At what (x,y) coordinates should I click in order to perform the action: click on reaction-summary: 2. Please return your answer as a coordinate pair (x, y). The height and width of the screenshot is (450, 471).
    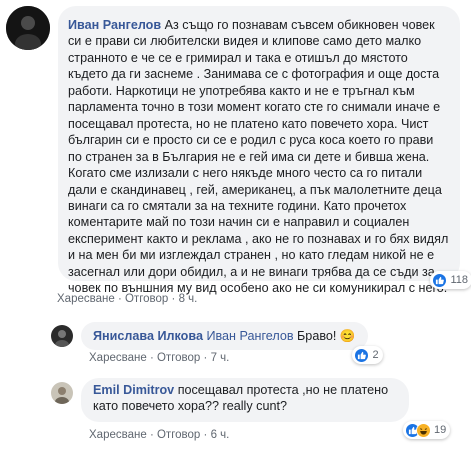
    Looking at the image, I should click on (367, 355).